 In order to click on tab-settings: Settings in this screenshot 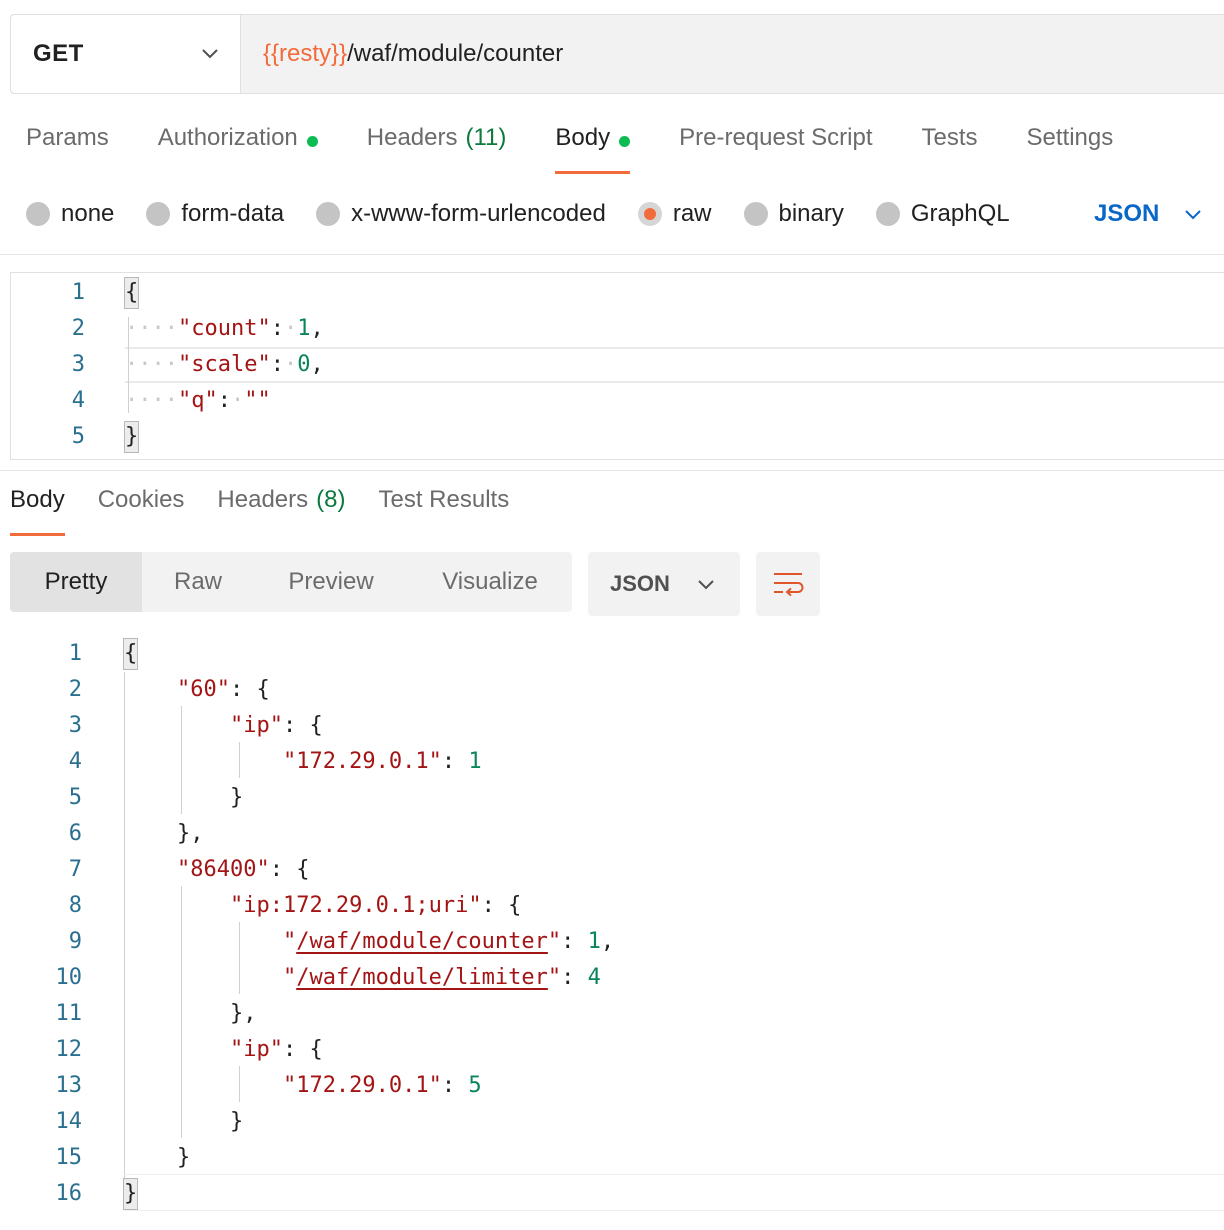, I will do `click(1070, 149)`.